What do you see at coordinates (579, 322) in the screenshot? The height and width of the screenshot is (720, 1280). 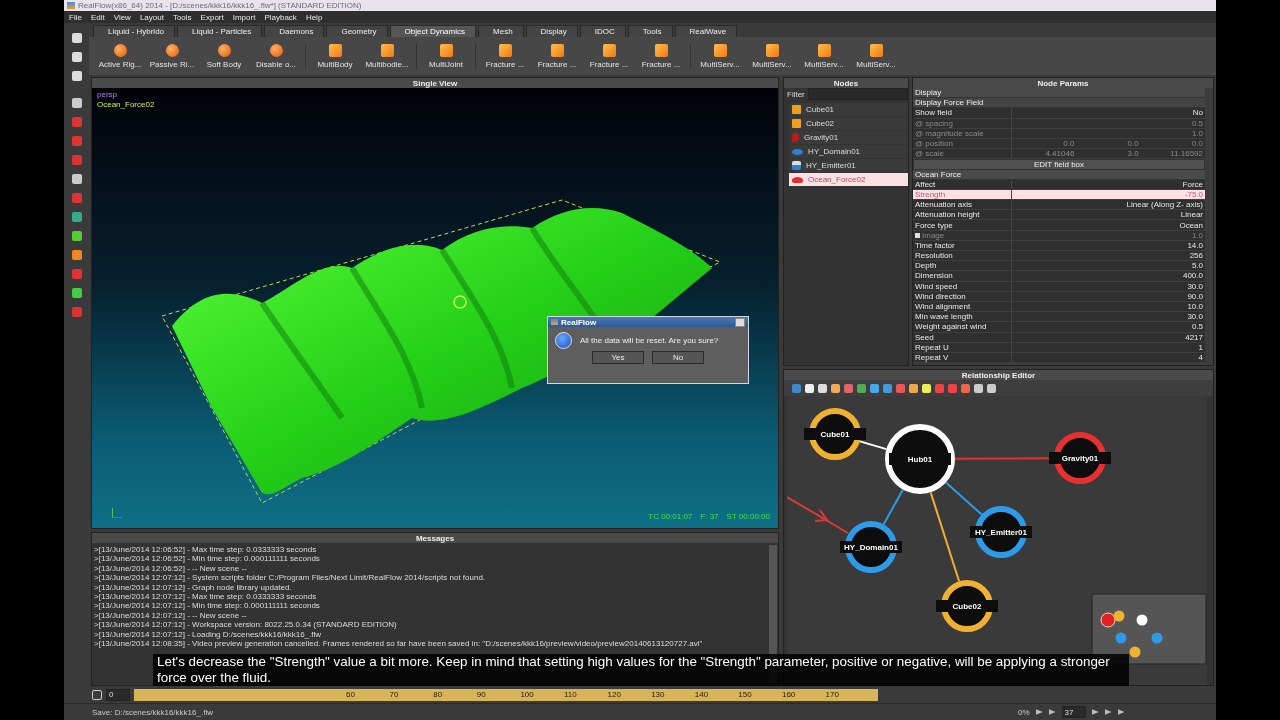 I see `dialog-title: RealFlow` at bounding box center [579, 322].